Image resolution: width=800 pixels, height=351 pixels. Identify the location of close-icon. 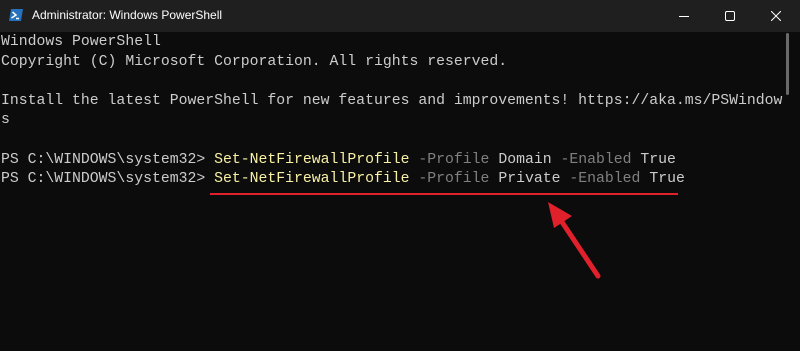
(776, 16).